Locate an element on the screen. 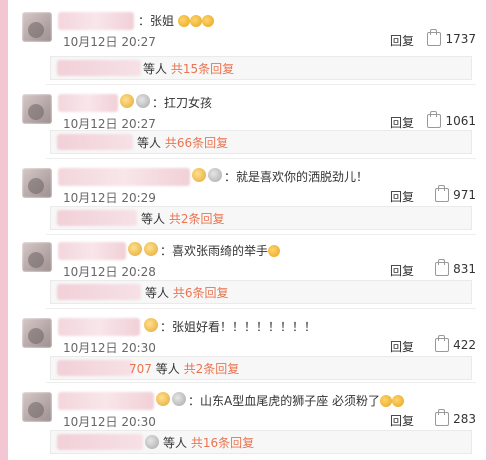  reply-summary: 等人 共66条回复 is located at coordinates (261, 142).